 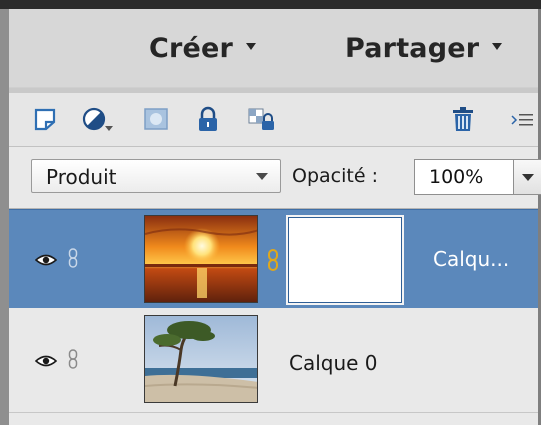 What do you see at coordinates (333, 363) in the screenshot?
I see `layer-name: Calque 0` at bounding box center [333, 363].